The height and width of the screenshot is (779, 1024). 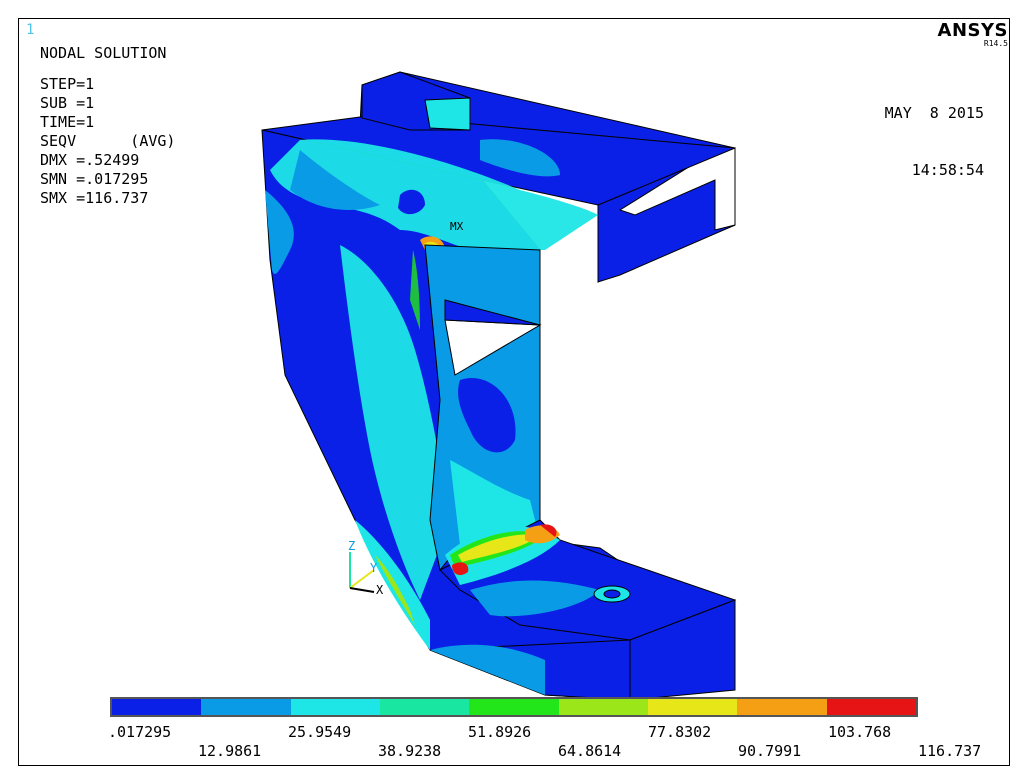 I want to click on legend-tick-top: 77.8302, so click(x=680, y=732).